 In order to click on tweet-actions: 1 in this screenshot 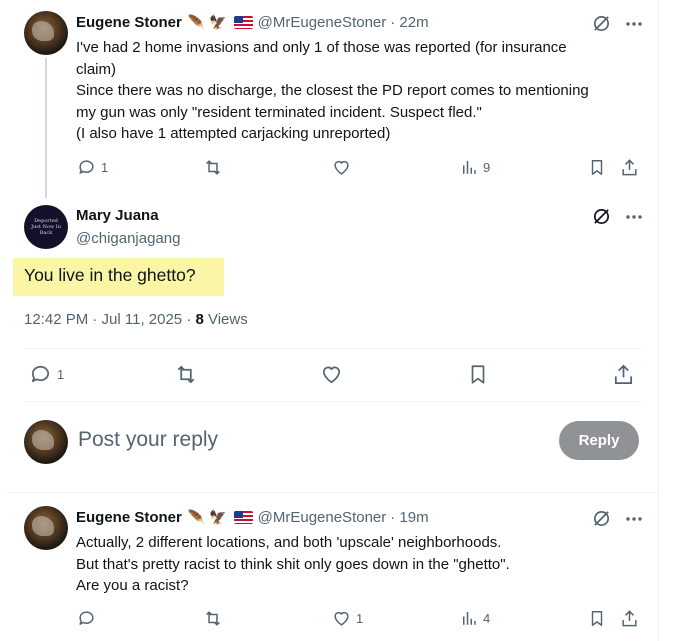, I will do `click(333, 375)`.